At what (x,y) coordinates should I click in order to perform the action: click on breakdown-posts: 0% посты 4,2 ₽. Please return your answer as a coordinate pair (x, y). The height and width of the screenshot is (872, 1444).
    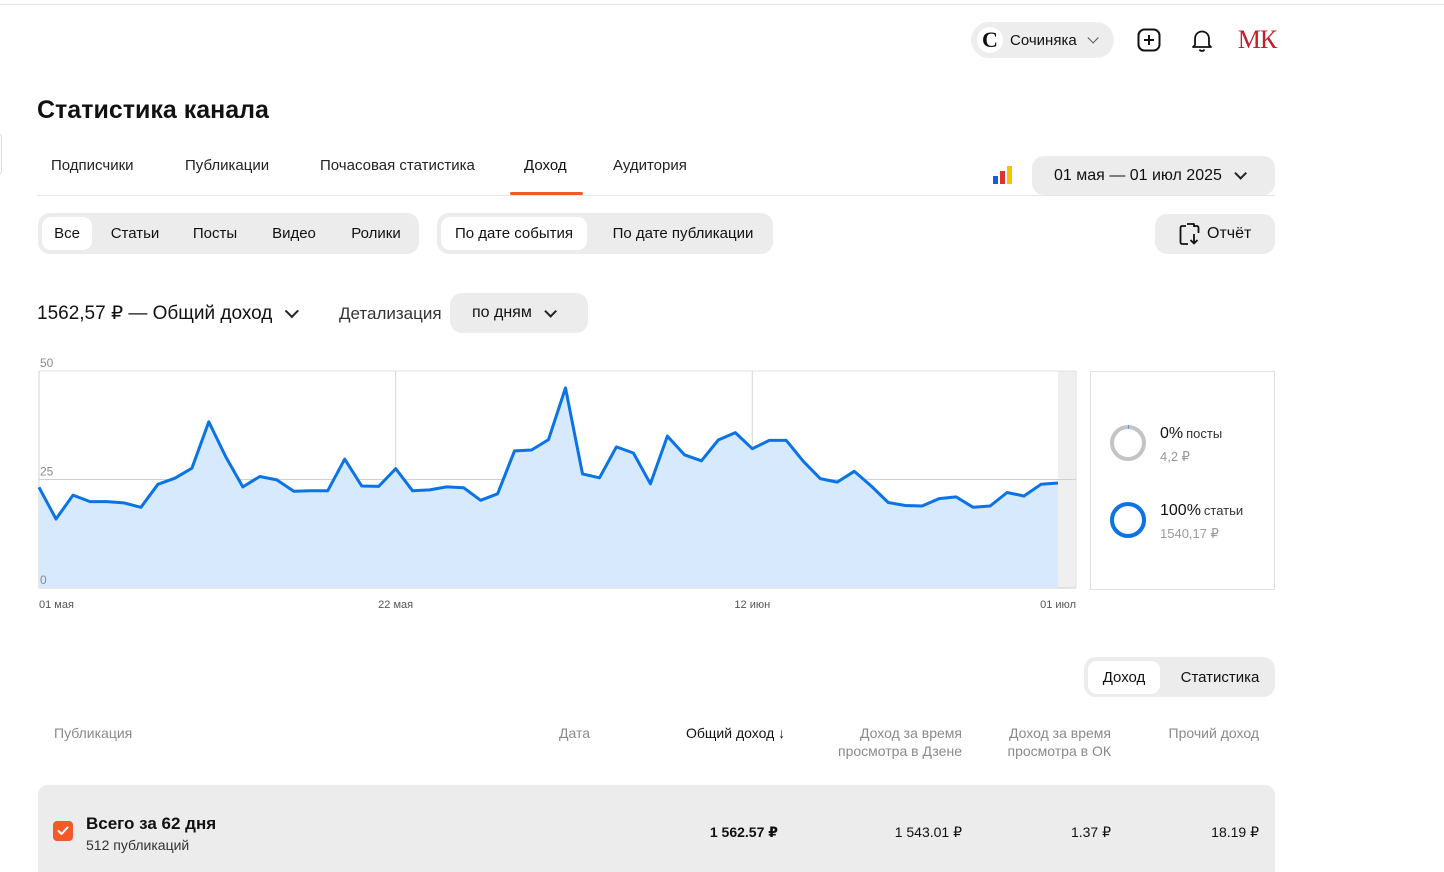
    Looking at the image, I should click on (1165, 444).